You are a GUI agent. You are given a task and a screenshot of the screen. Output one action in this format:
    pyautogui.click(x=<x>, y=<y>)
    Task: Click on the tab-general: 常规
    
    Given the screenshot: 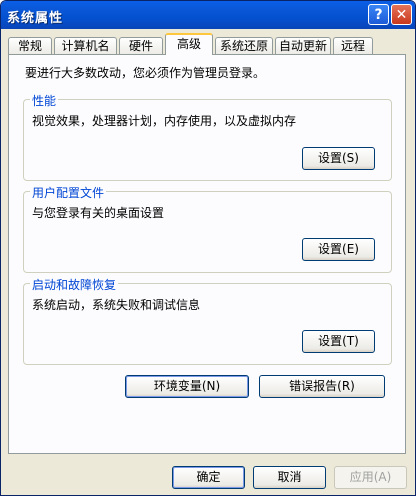 What is the action you would take?
    pyautogui.click(x=30, y=45)
    